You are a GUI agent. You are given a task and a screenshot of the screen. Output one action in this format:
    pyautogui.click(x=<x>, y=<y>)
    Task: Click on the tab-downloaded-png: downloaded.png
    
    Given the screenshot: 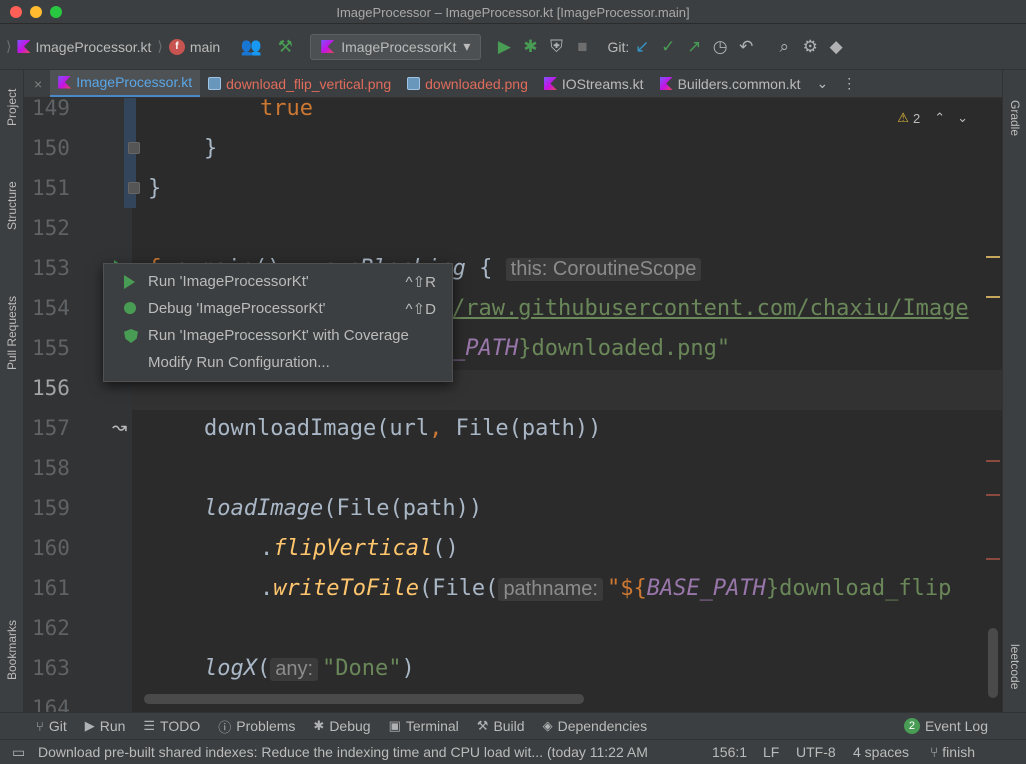 What is the action you would take?
    pyautogui.click(x=467, y=83)
    